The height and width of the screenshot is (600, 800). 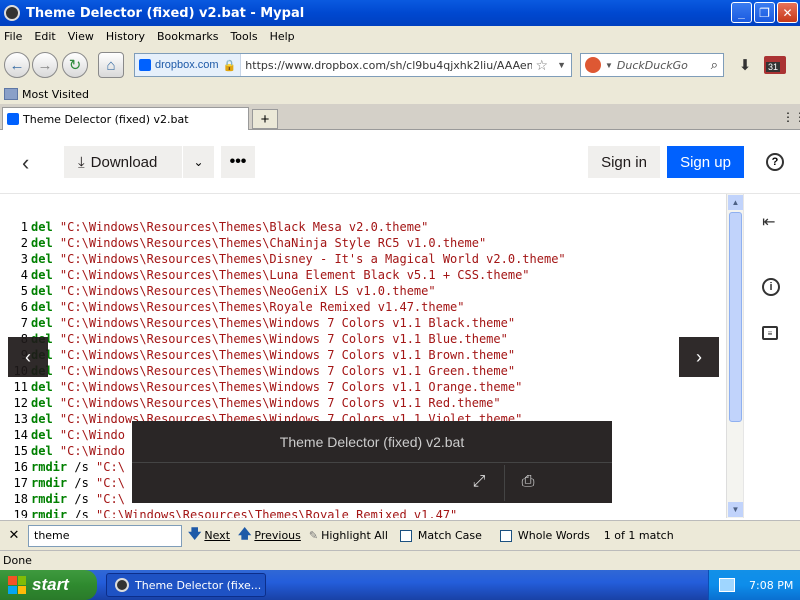 What do you see at coordinates (17, 65) in the screenshot?
I see `back-button: ←` at bounding box center [17, 65].